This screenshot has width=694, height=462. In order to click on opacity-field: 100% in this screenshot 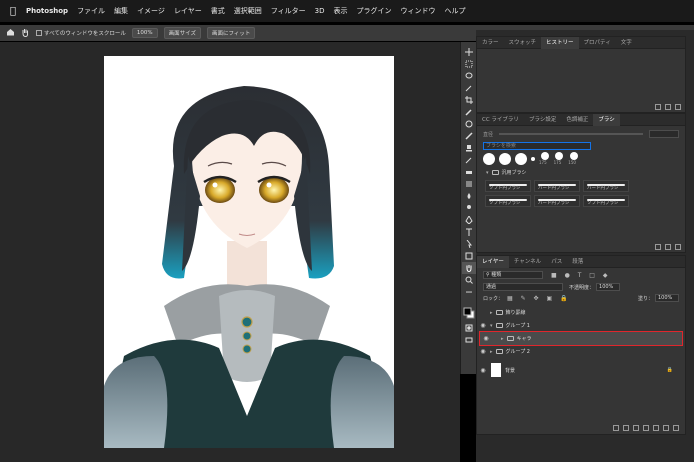, I will do `click(608, 287)`.